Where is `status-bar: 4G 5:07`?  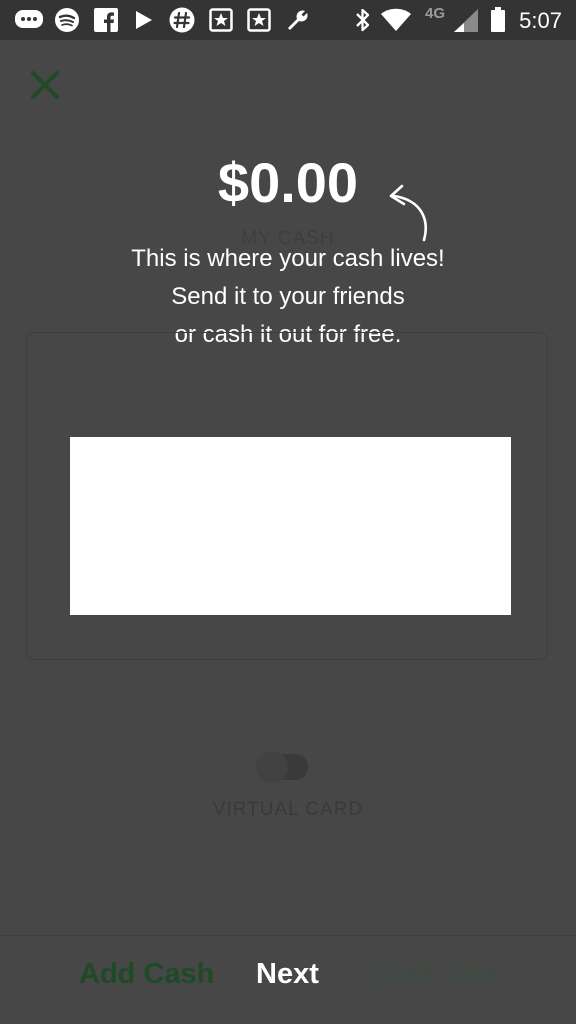 status-bar: 4G 5:07 is located at coordinates (288, 20).